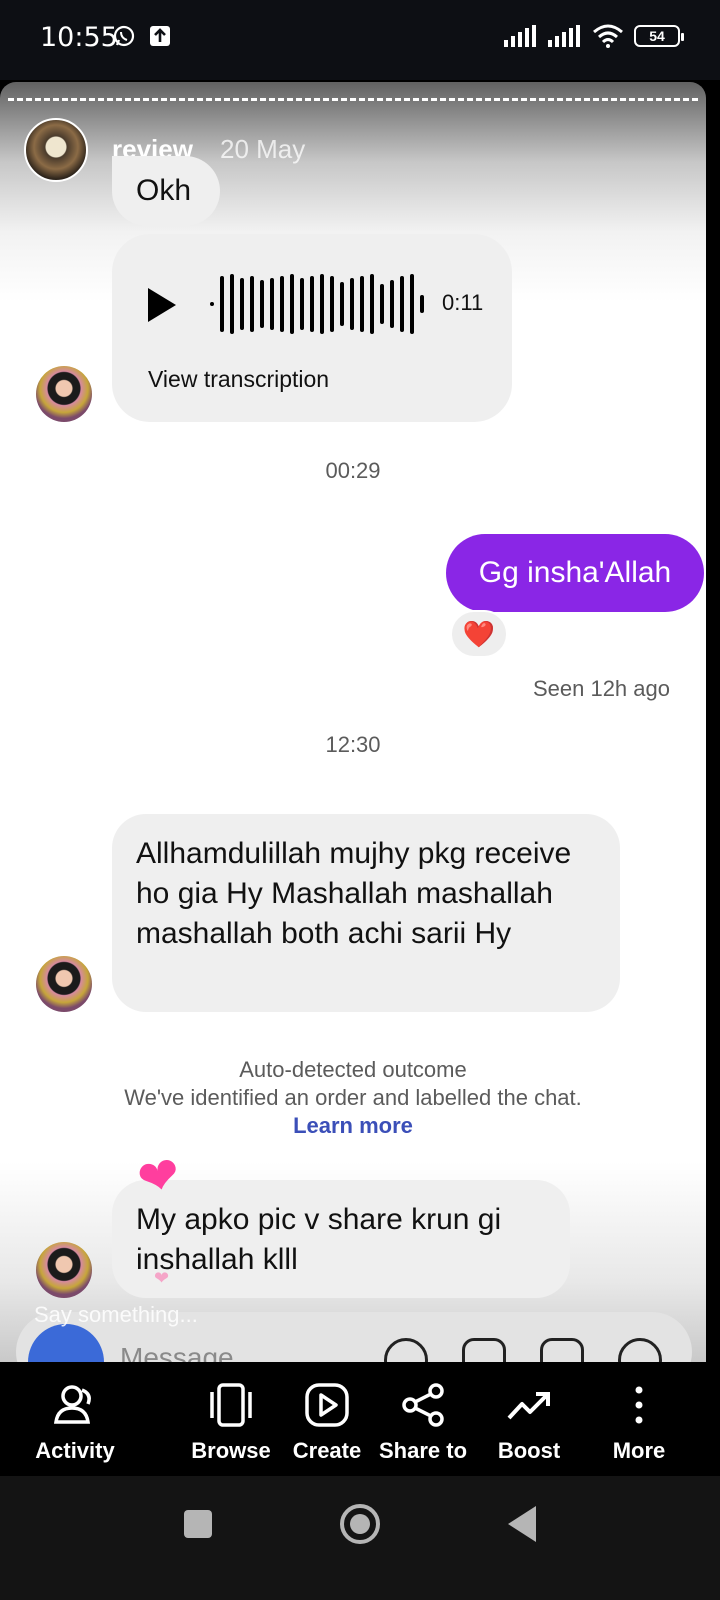  I want to click on create-button: Create, so click(327, 1413).